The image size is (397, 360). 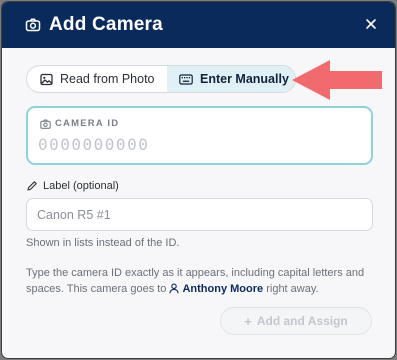 I want to click on camera-id-field: CAMERA ID, so click(x=199, y=135).